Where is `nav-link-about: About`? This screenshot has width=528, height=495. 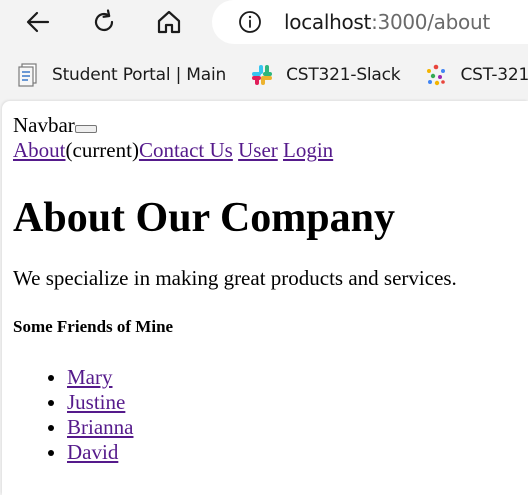
nav-link-about: About is located at coordinates (39, 150).